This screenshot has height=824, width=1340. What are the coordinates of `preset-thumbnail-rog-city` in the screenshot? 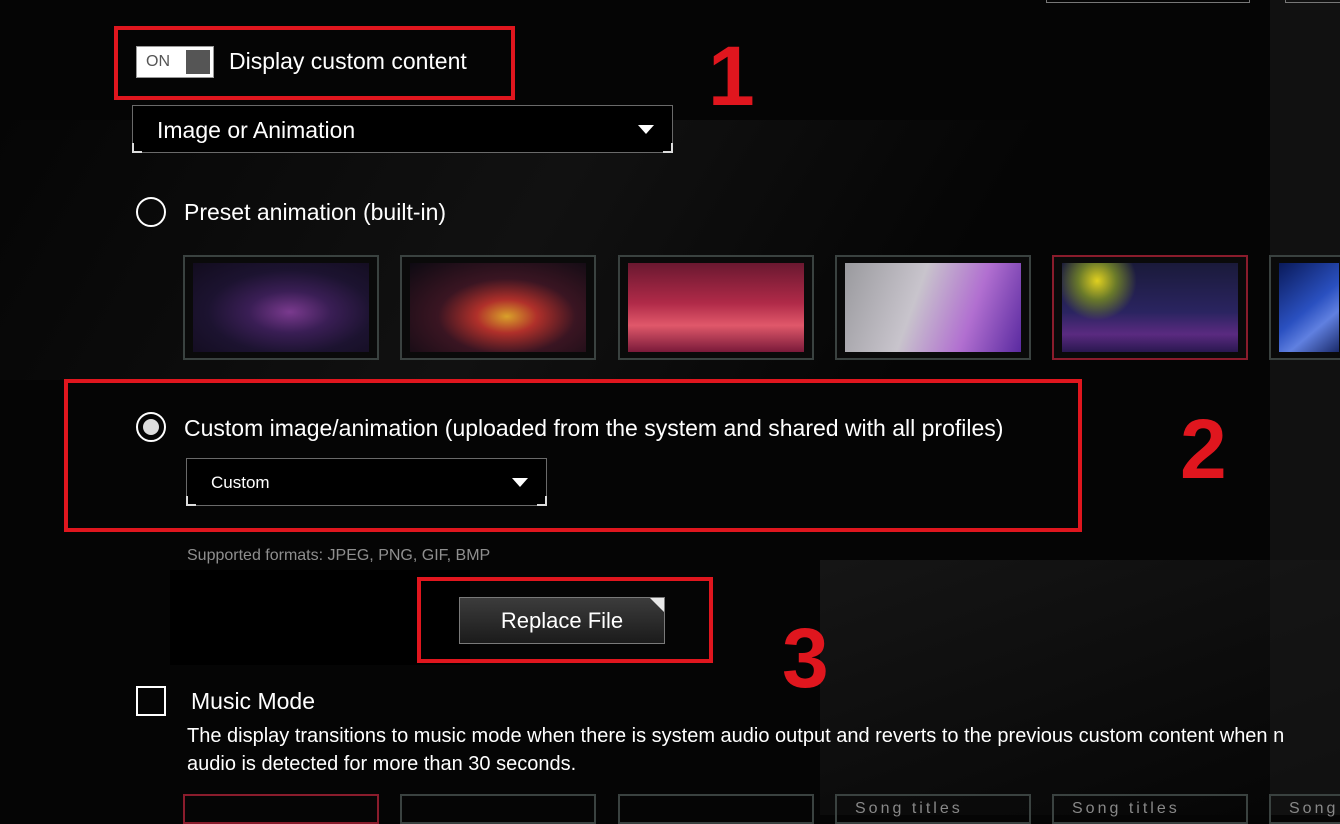 It's located at (716, 307).